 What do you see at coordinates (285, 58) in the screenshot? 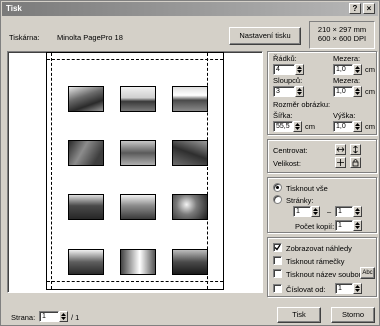
I see `rows-label: Řádků:` at bounding box center [285, 58].